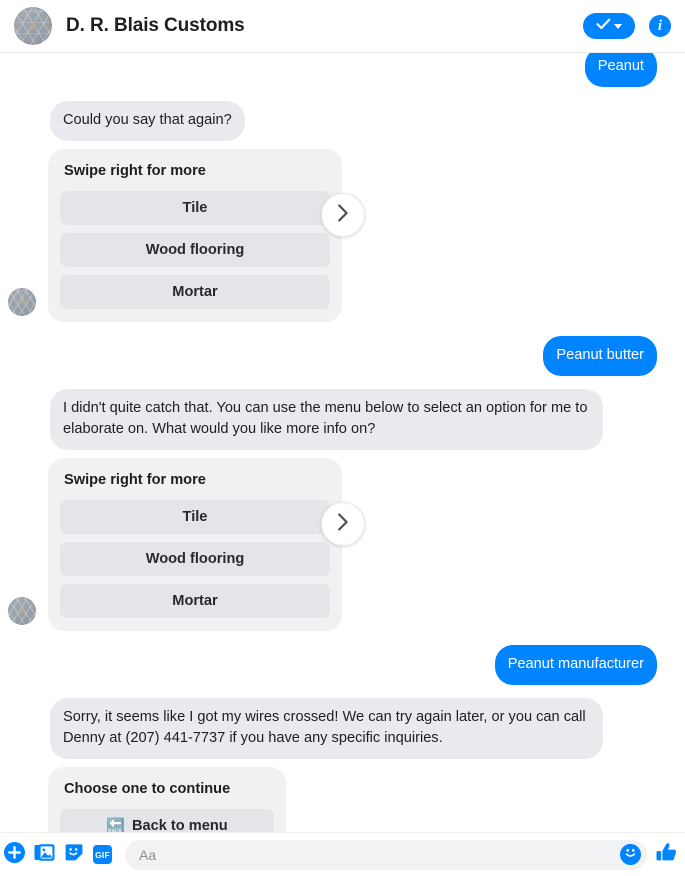 The width and height of the screenshot is (685, 876). I want to click on gif-button: GIF, so click(102, 854).